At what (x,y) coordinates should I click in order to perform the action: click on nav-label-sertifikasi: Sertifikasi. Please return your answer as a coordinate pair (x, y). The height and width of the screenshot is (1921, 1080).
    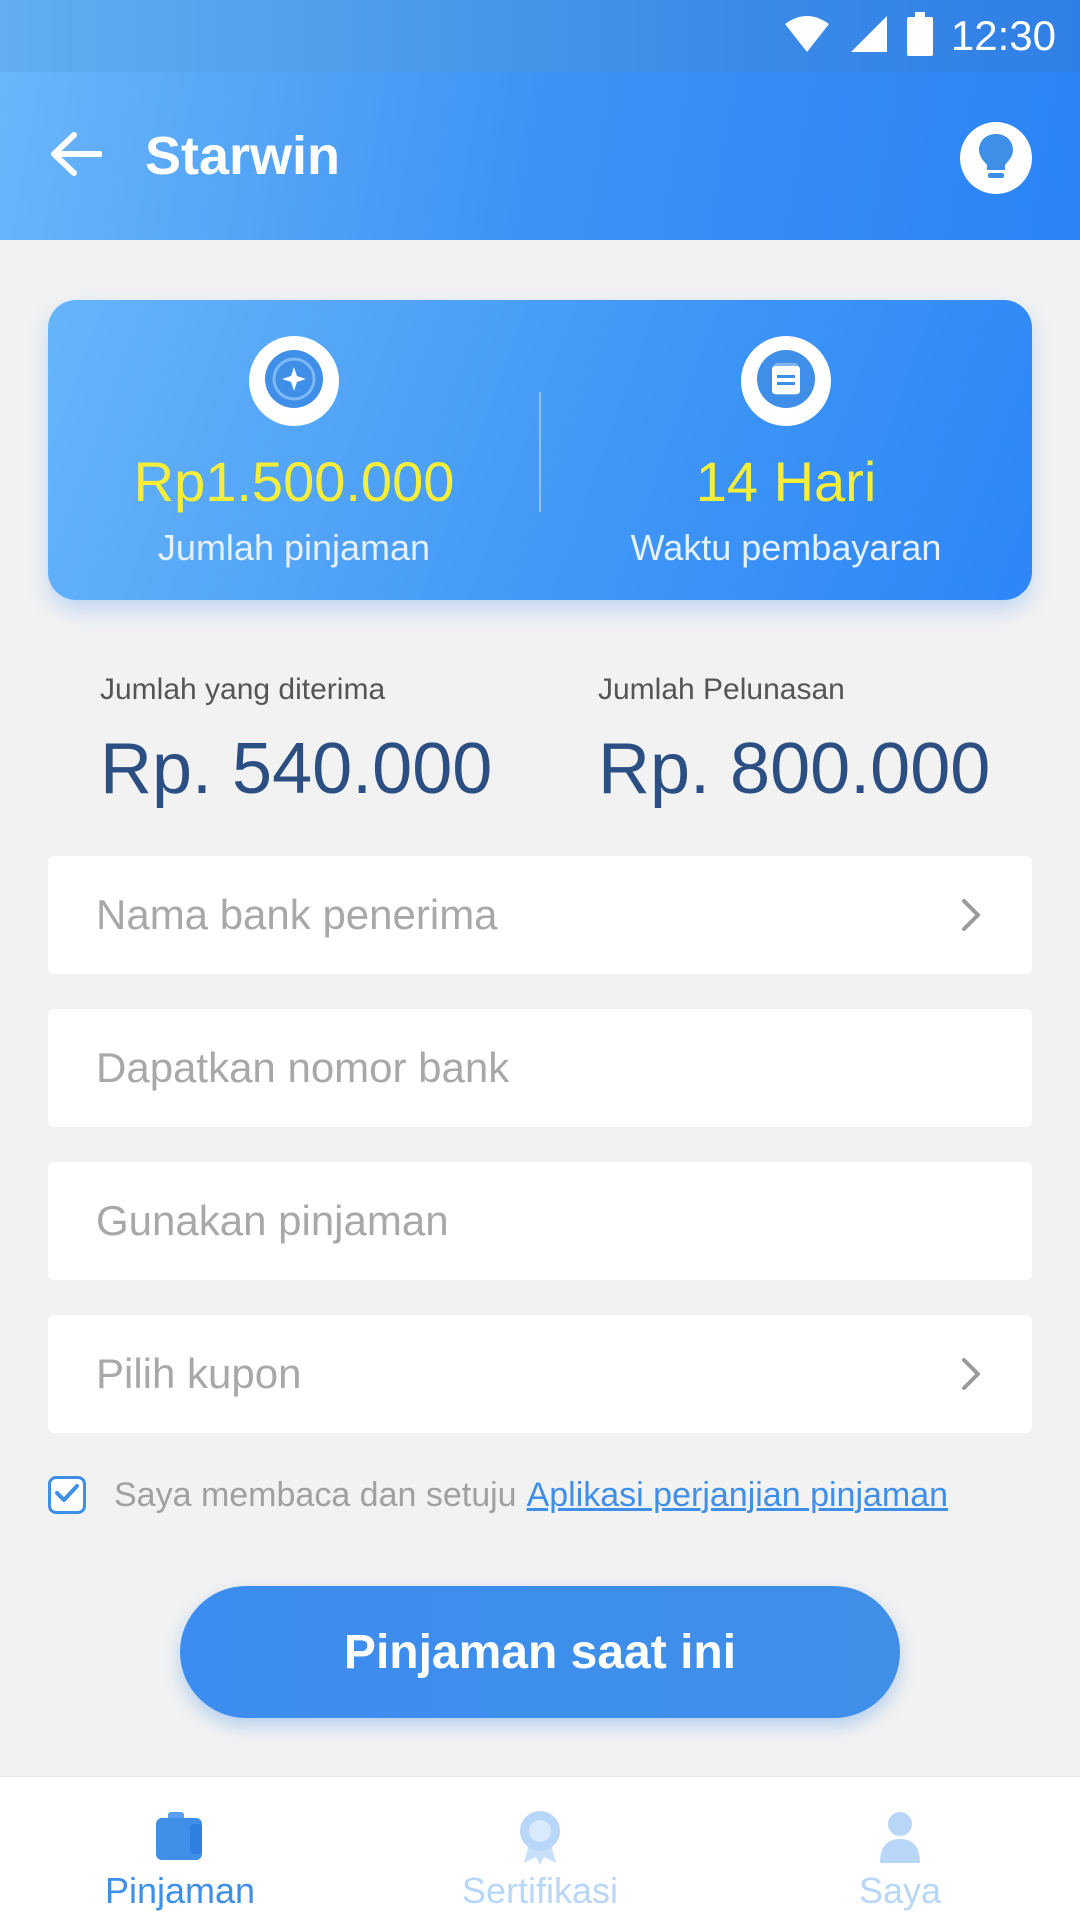
    Looking at the image, I should click on (540, 1890).